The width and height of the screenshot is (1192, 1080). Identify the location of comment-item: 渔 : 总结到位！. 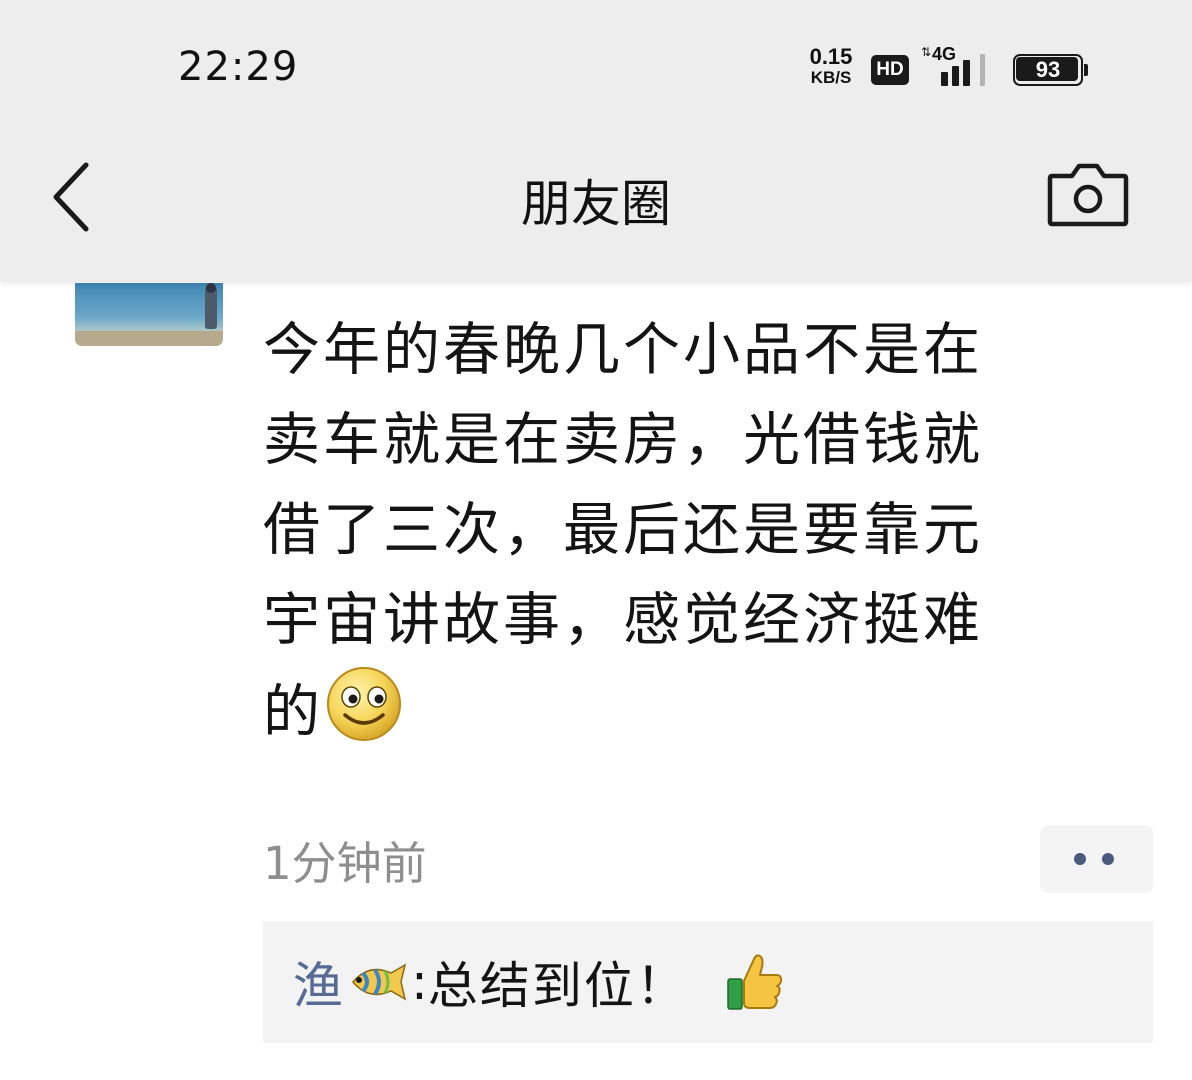
(539, 982).